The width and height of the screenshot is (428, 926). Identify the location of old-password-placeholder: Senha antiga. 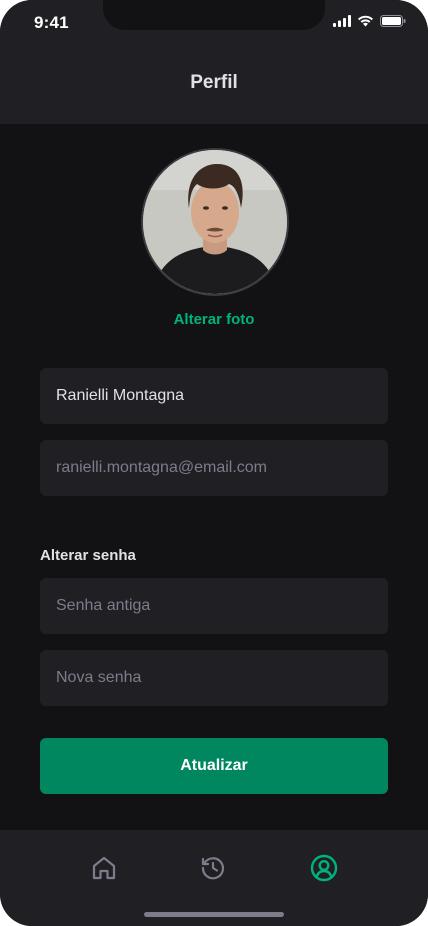
(103, 605).